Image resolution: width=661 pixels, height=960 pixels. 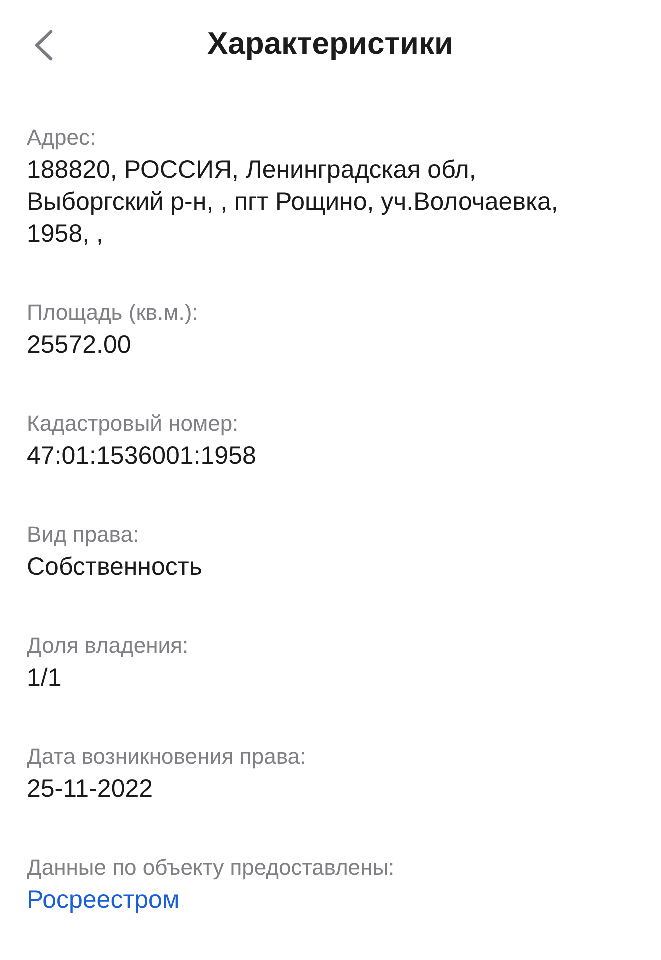 I want to click on field-label: Данные по объекту предоставлены:, so click(x=211, y=868).